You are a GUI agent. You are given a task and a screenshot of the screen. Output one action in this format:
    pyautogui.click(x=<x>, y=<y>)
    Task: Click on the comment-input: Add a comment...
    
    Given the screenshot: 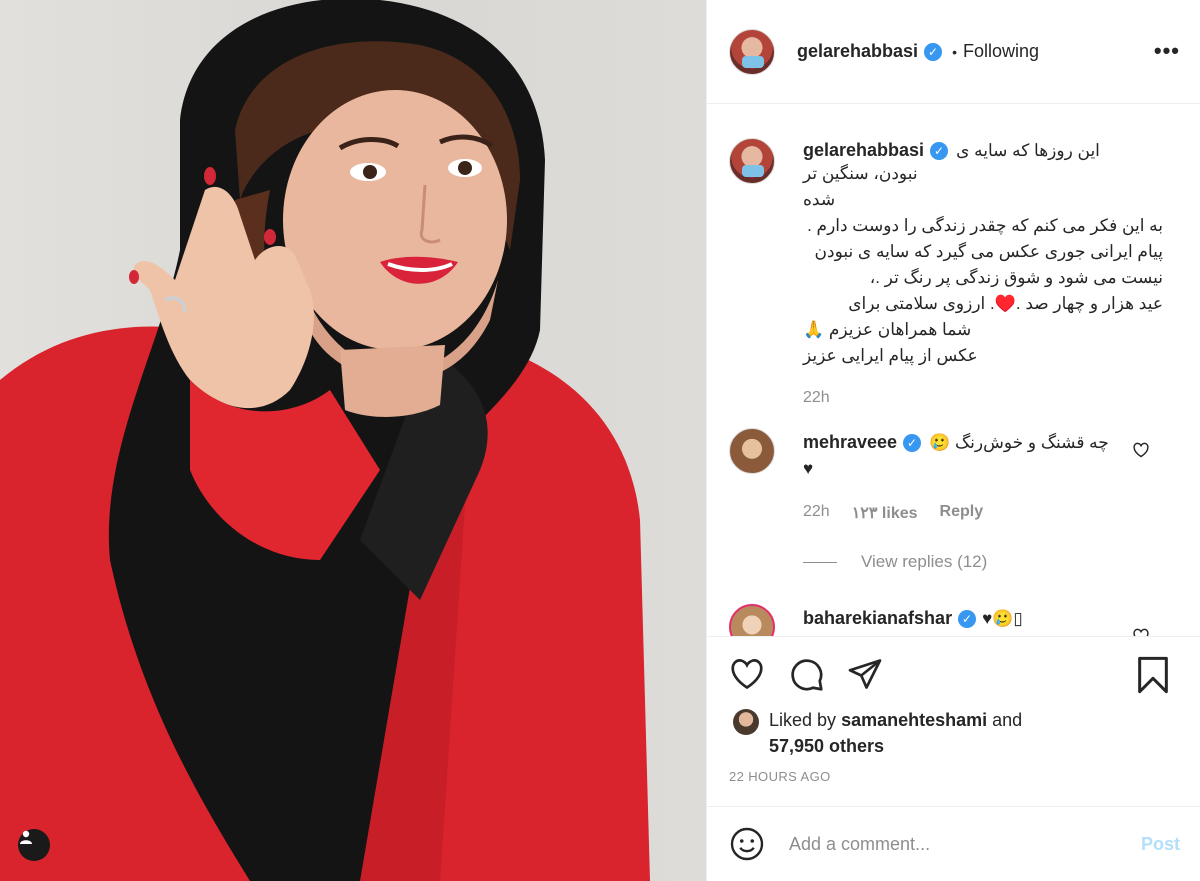 What is the action you would take?
    pyautogui.click(x=965, y=844)
    